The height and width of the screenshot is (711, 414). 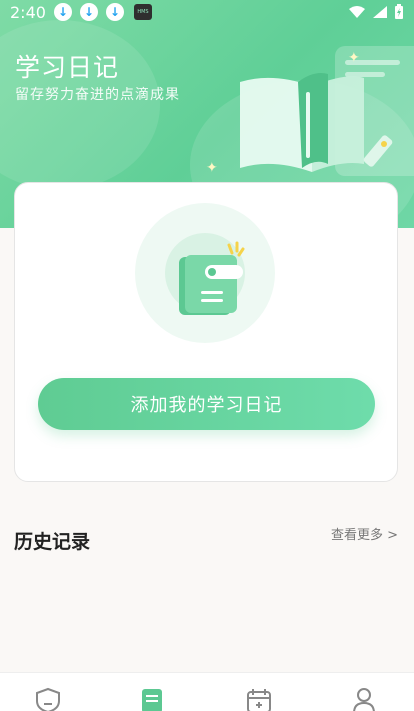 I want to click on add-diary-button: 添加我的学习日记, so click(x=206, y=404).